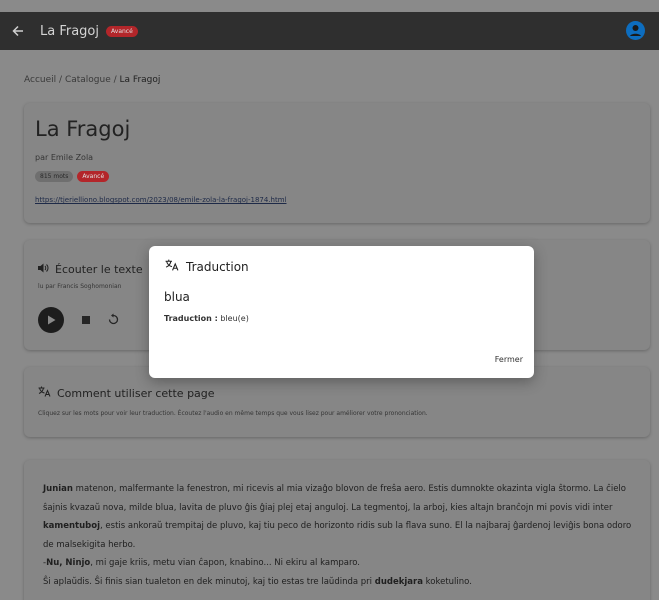  Describe the element at coordinates (58, 489) in the screenshot. I see `highlighted-word: Junian` at that location.